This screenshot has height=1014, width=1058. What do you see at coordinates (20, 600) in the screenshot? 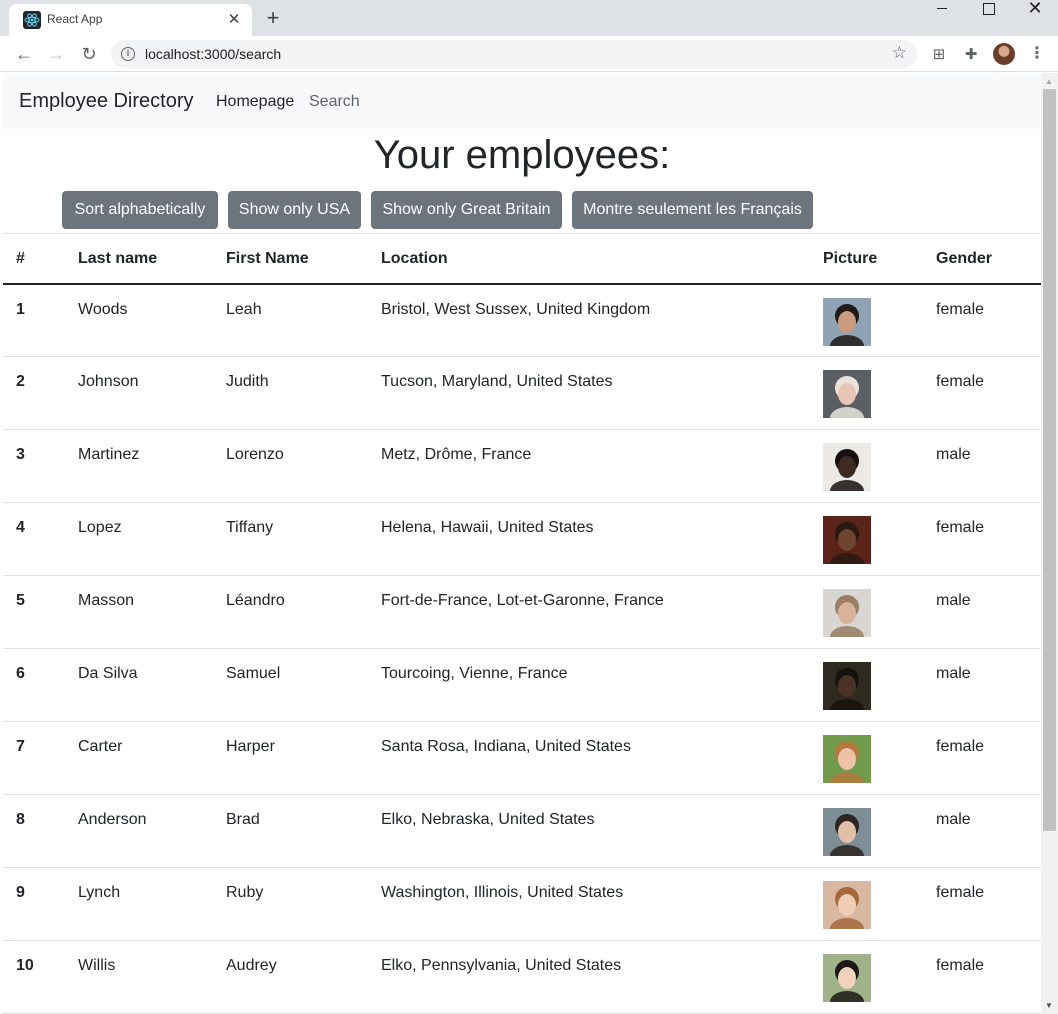
I see `cell-number: 5` at bounding box center [20, 600].